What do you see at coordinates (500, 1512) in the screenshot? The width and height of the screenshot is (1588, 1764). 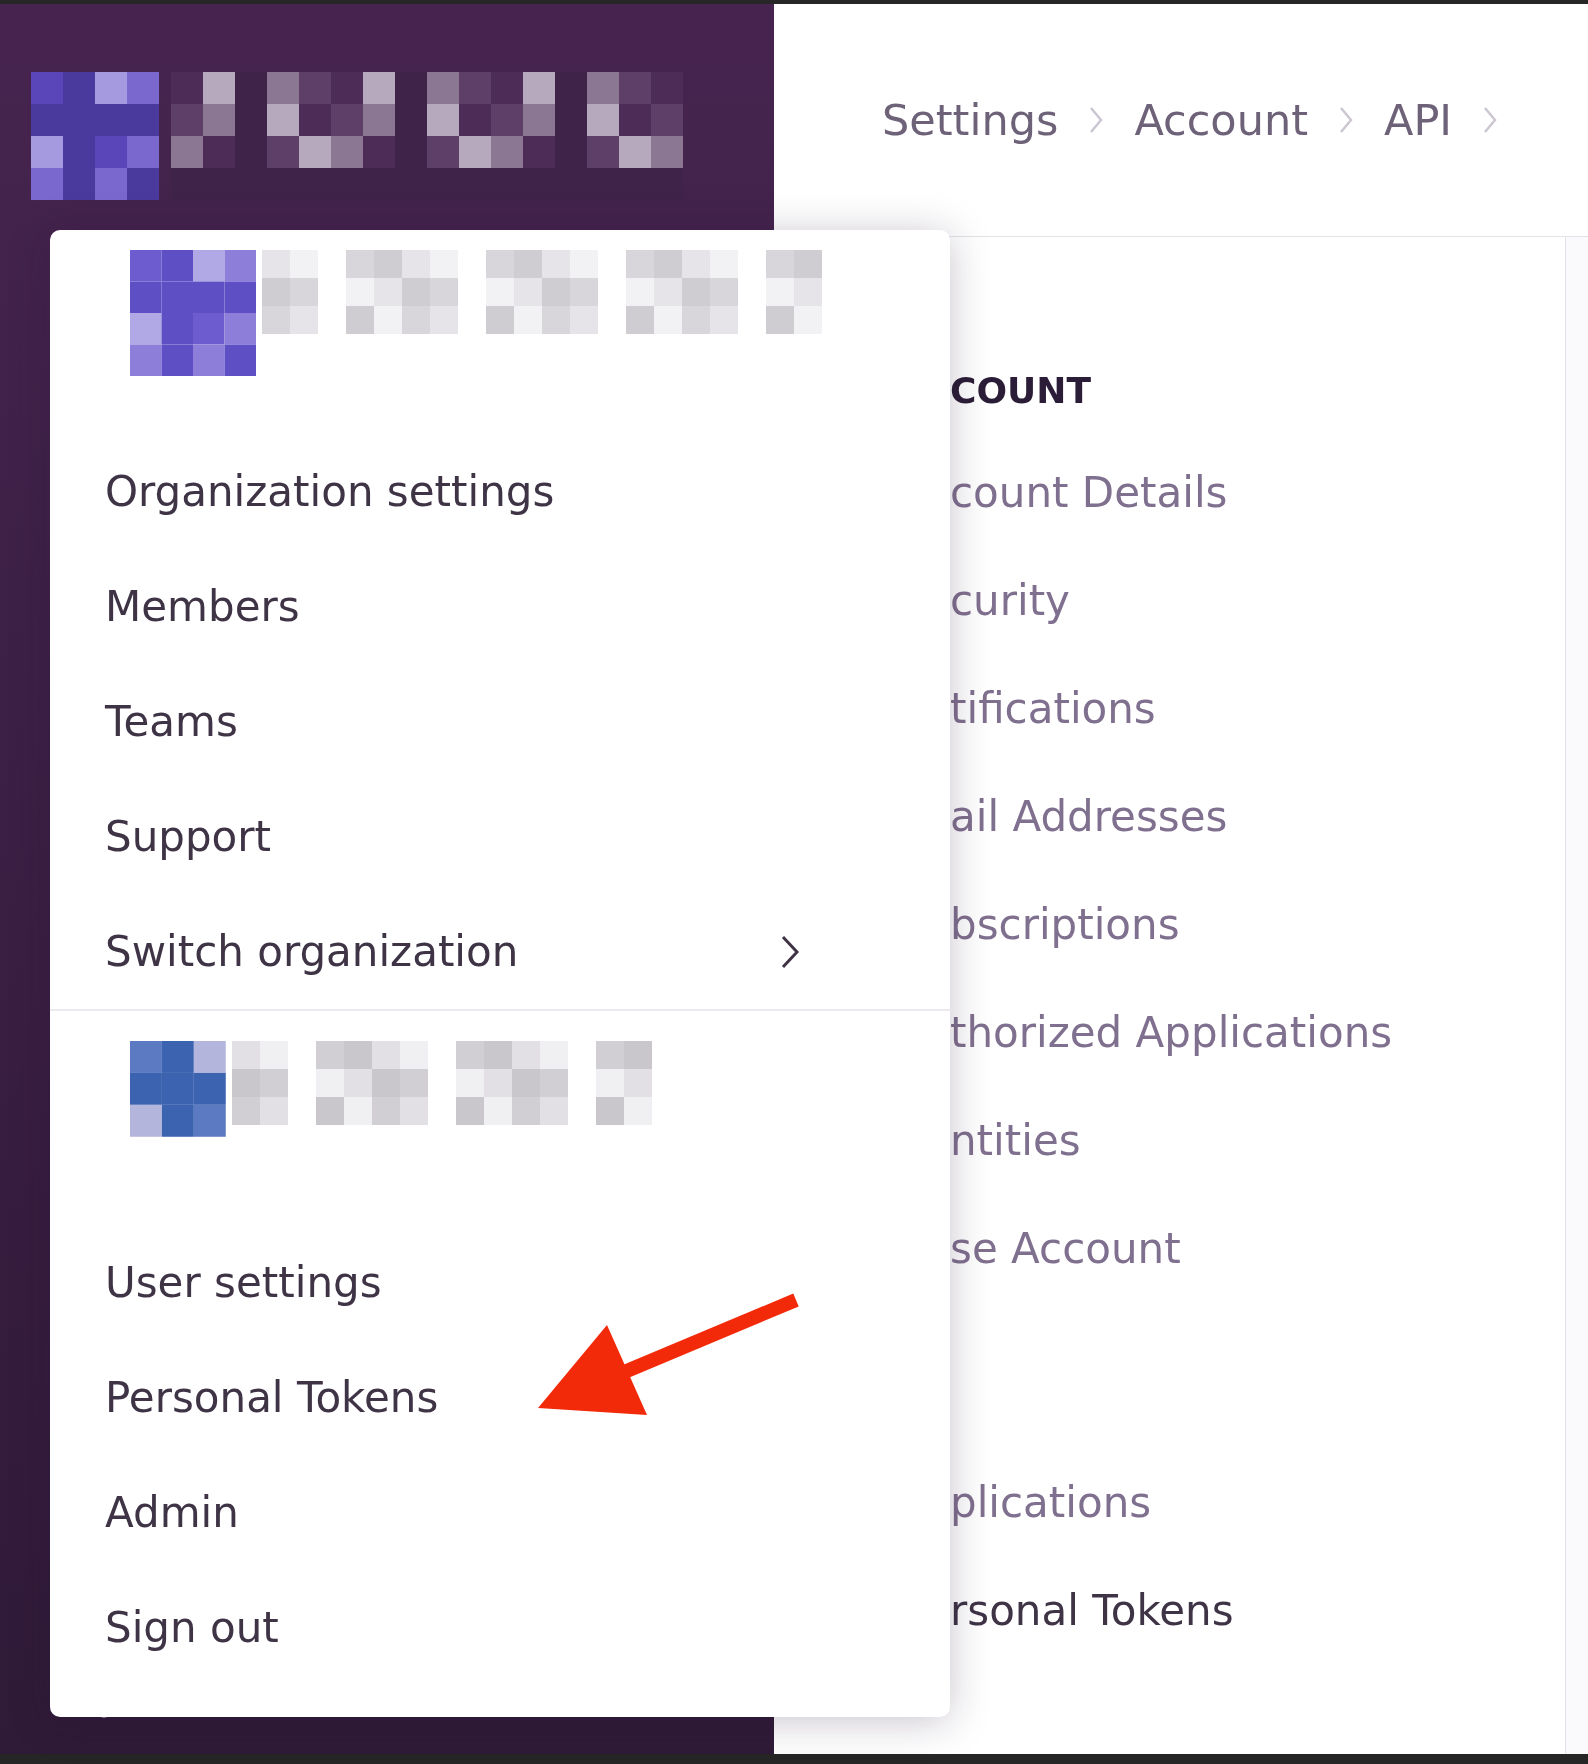 I see `menu-item: Admin` at bounding box center [500, 1512].